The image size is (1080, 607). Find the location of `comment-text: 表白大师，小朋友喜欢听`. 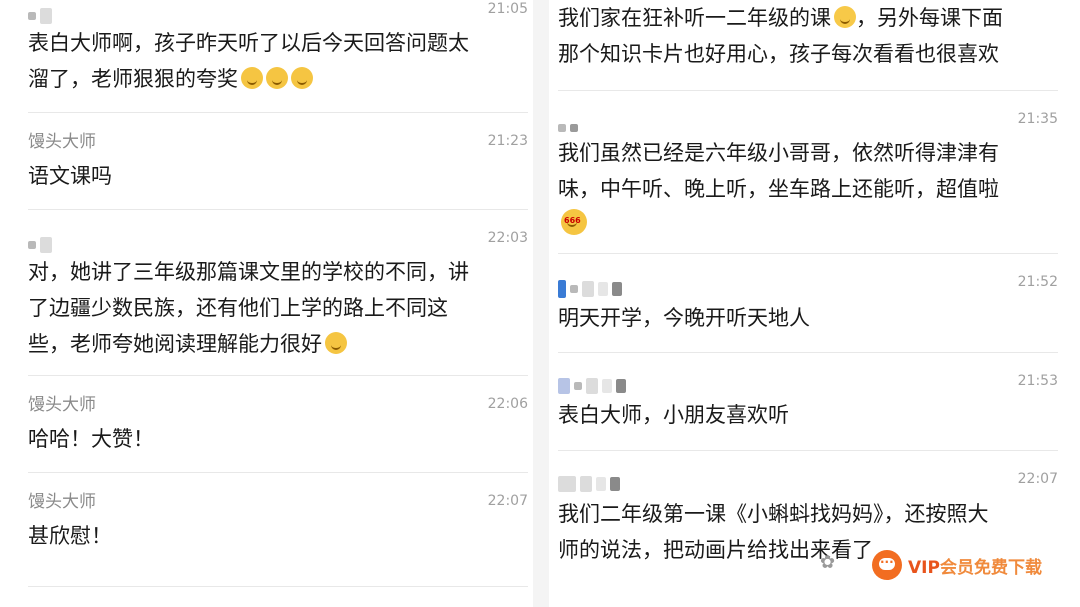

comment-text: 表白大师，小朋友喜欢听 is located at coordinates (673, 415).